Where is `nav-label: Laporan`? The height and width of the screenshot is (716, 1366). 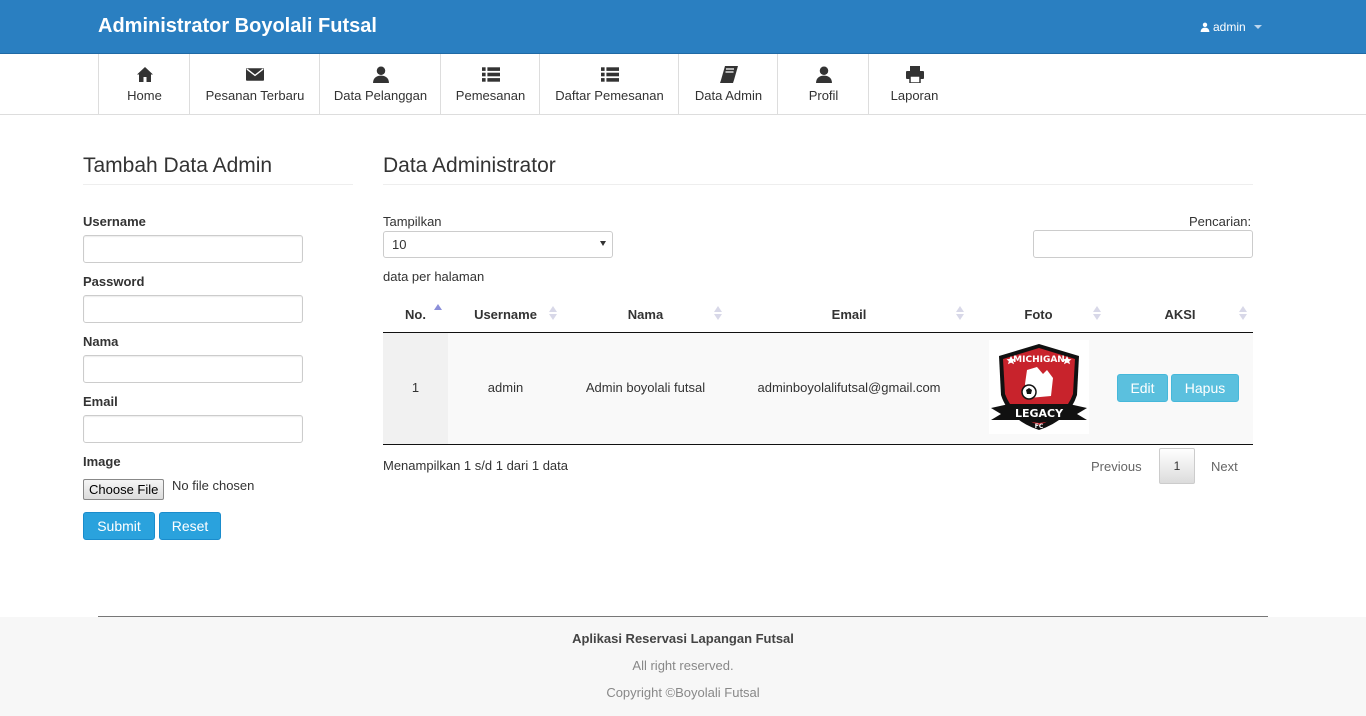 nav-label: Laporan is located at coordinates (914, 95).